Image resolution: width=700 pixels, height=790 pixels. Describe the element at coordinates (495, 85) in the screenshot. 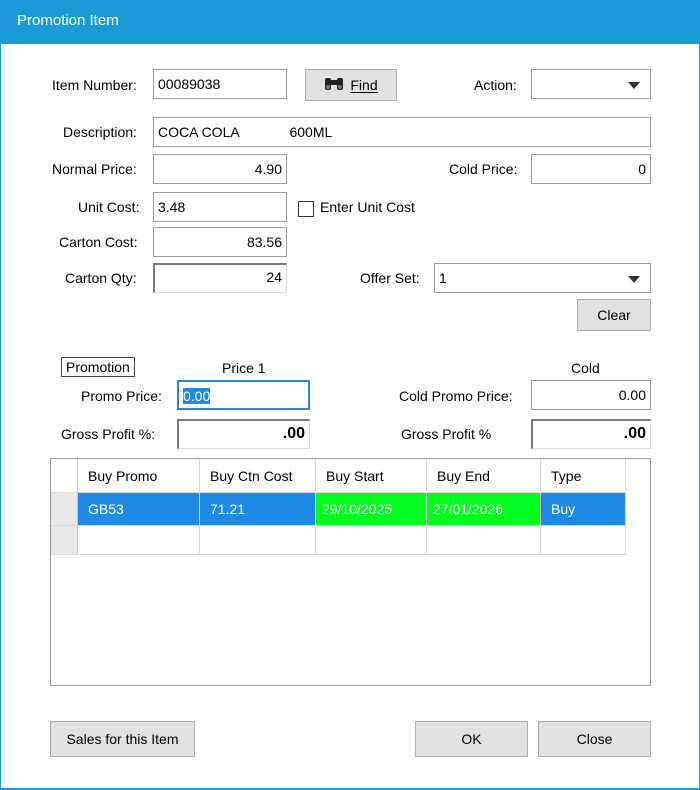

I see `action-label: Action:` at that location.